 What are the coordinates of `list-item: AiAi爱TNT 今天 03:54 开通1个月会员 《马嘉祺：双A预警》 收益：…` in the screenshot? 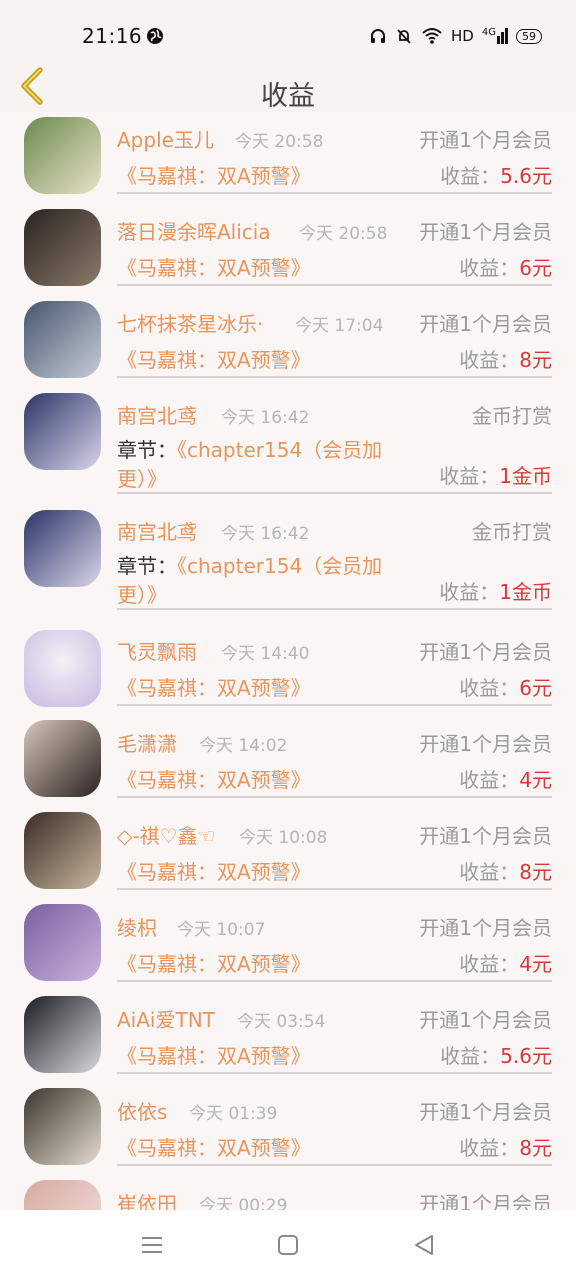 It's located at (288, 1034).